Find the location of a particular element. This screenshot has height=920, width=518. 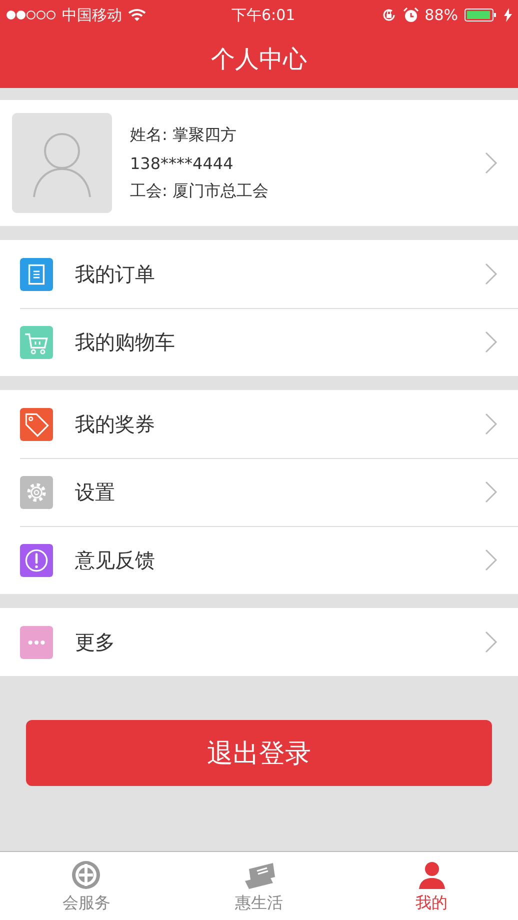

signal-icon is located at coordinates (31, 15).